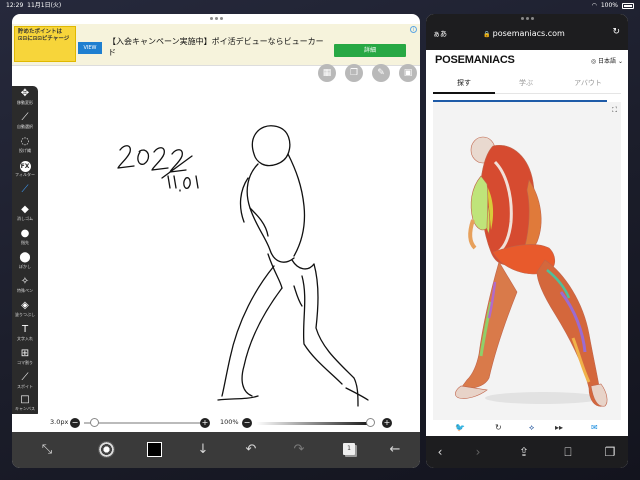 The height and width of the screenshot is (480, 640). Describe the element at coordinates (524, 452) in the screenshot. I see `share-sheet-icon: ⇪` at that location.